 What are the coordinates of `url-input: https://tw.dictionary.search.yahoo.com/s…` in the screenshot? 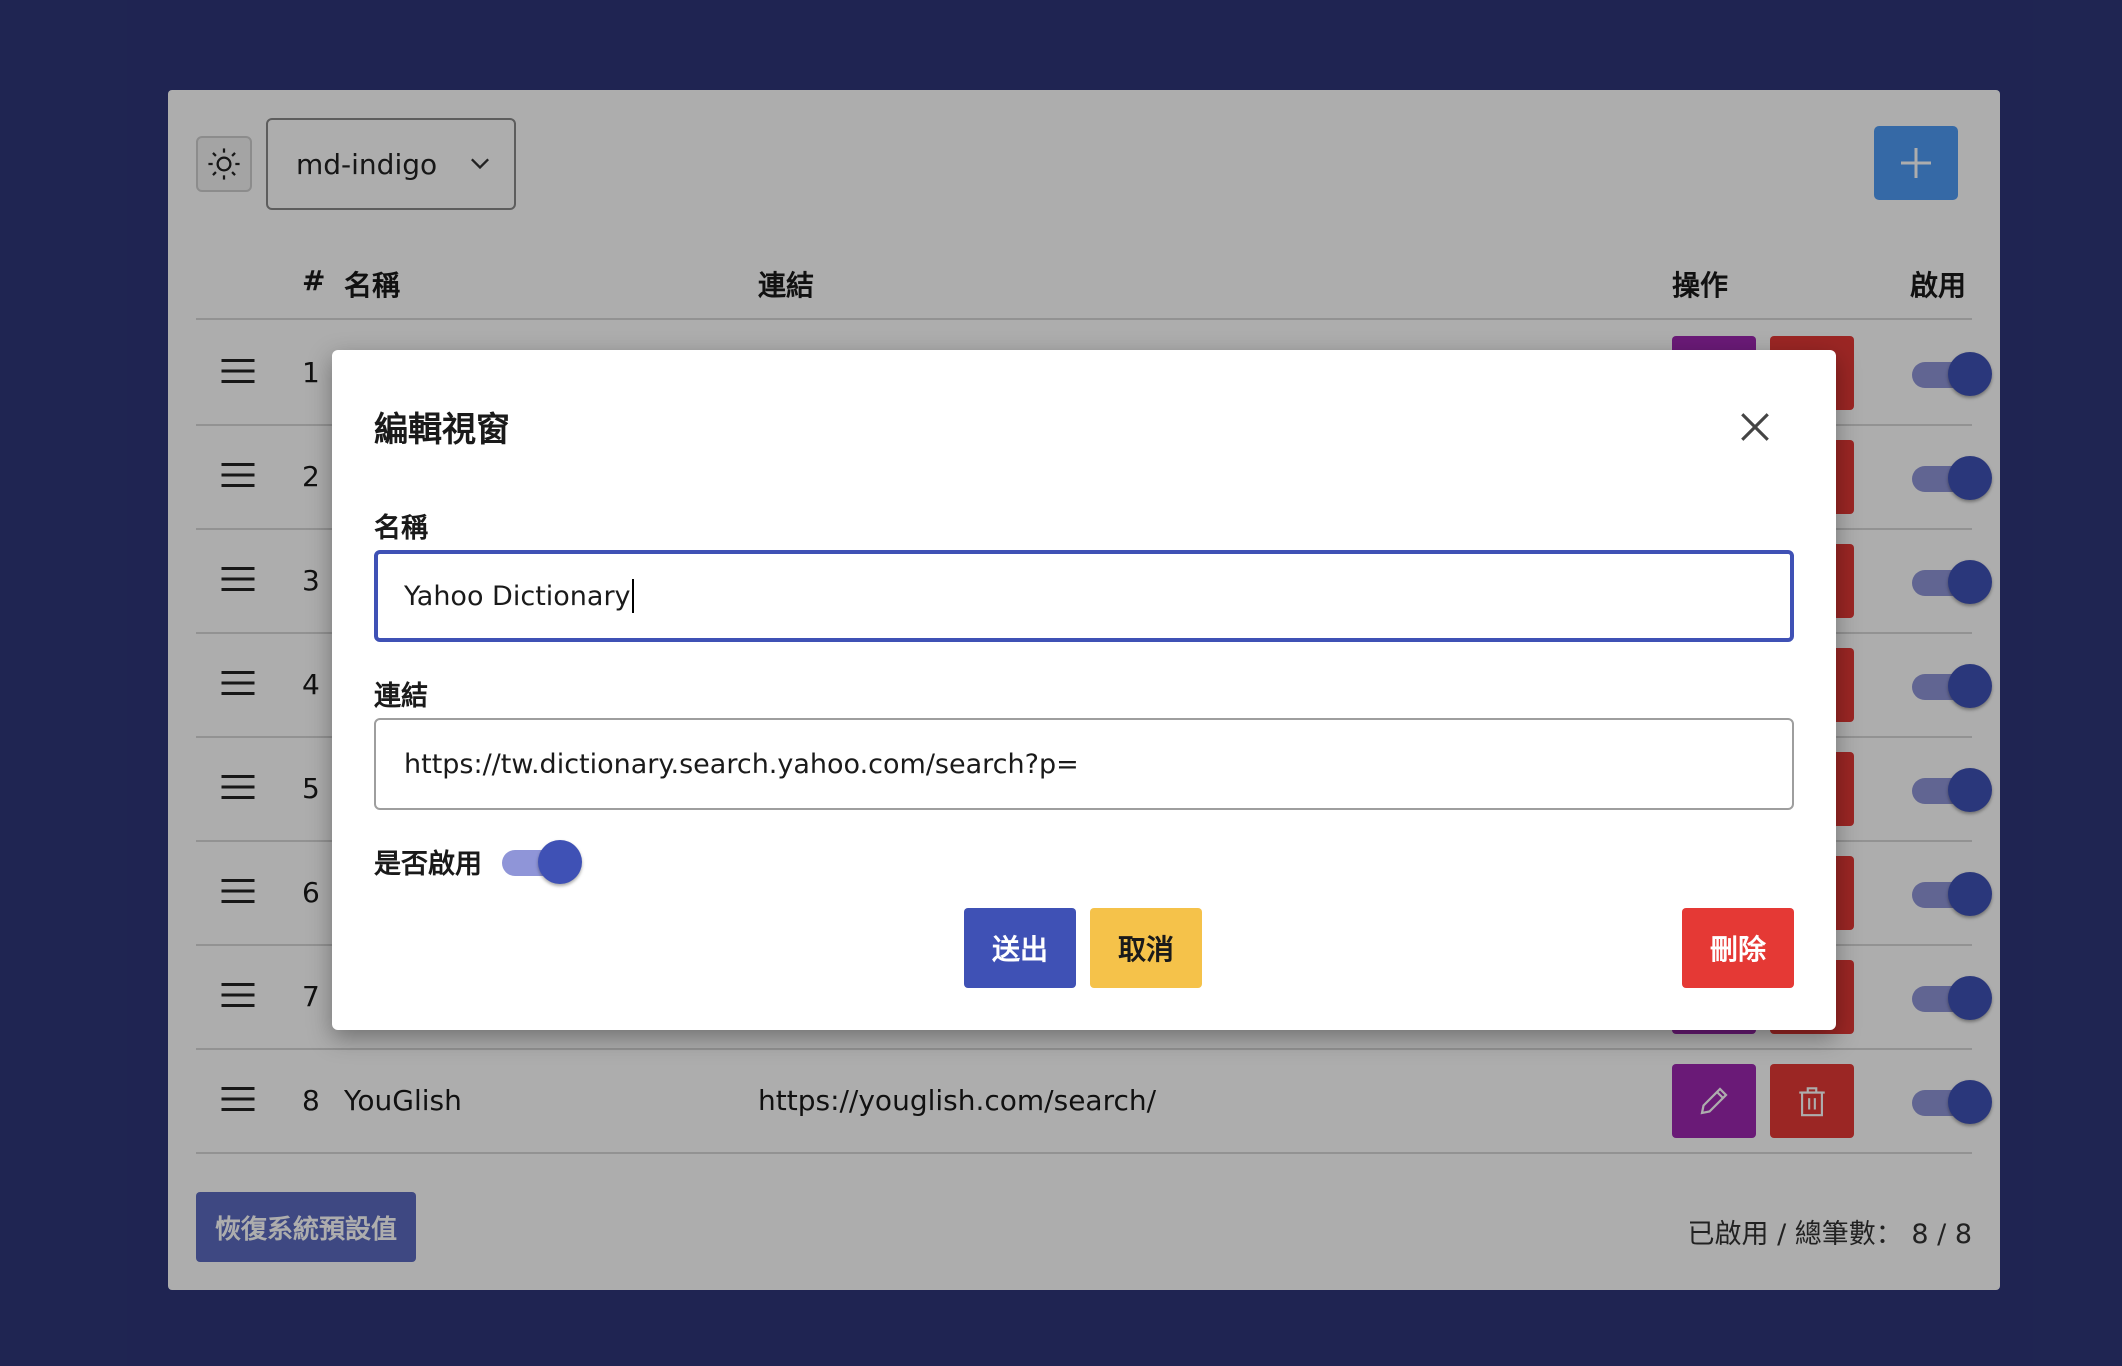 It's located at (1084, 764).